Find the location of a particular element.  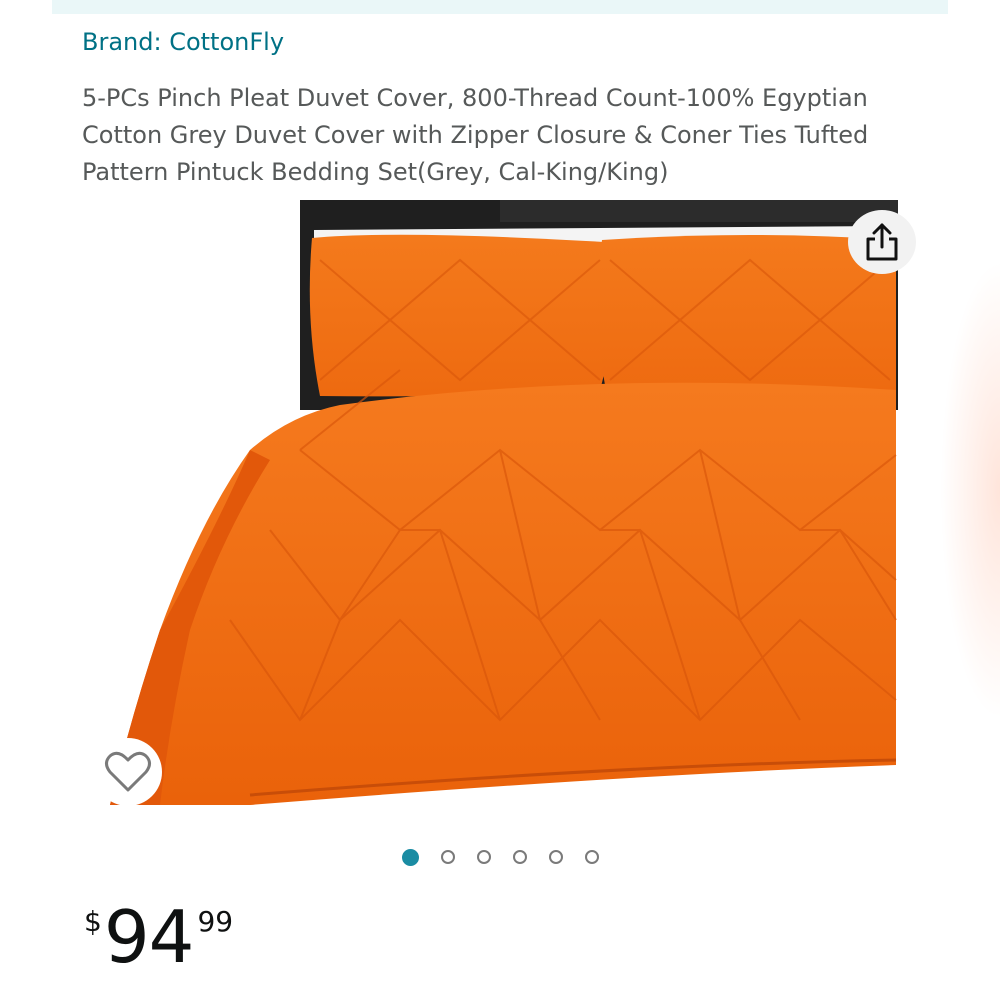

wishlist-button is located at coordinates (128, 772).